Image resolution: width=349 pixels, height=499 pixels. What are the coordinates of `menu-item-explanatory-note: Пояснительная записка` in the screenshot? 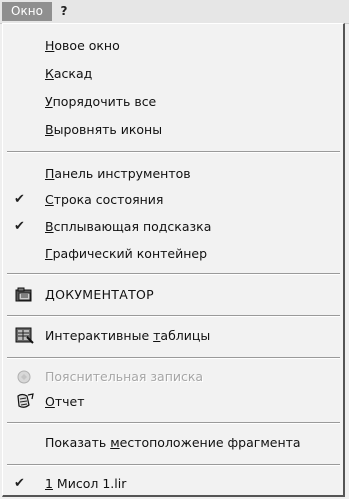 It's located at (172, 377).